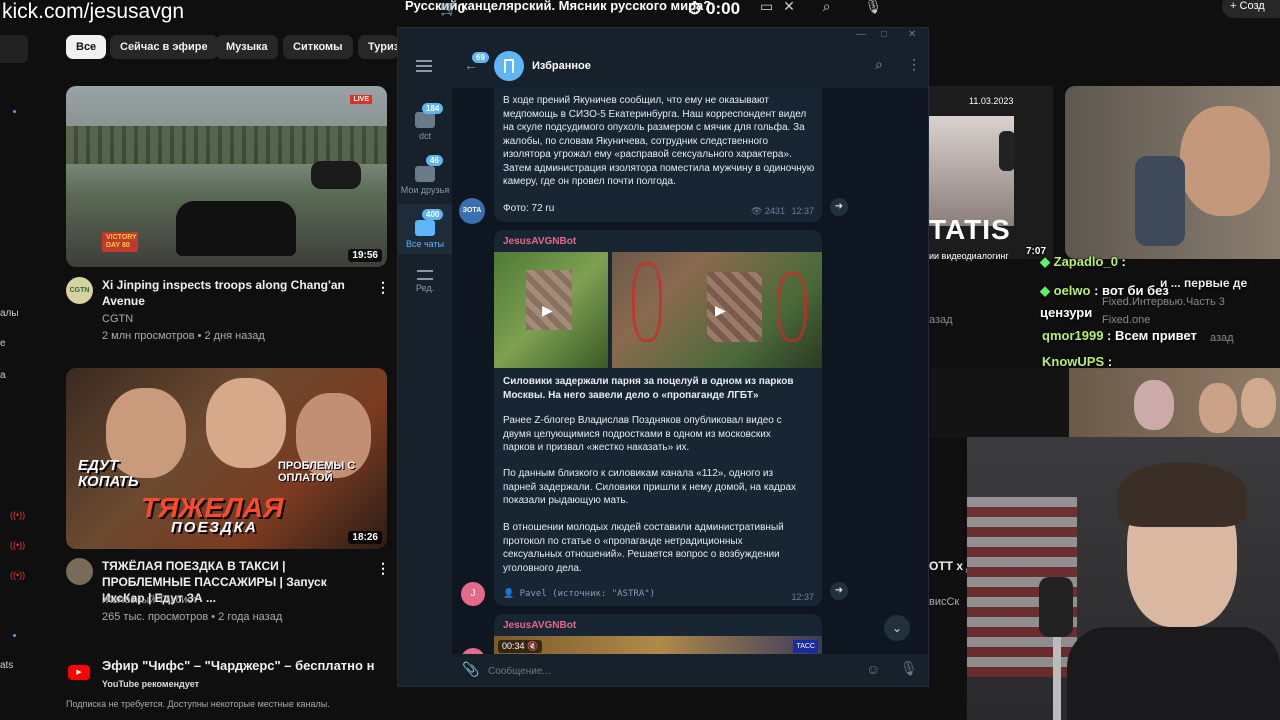  I want to click on webcam-overlay, so click(1123, 578).